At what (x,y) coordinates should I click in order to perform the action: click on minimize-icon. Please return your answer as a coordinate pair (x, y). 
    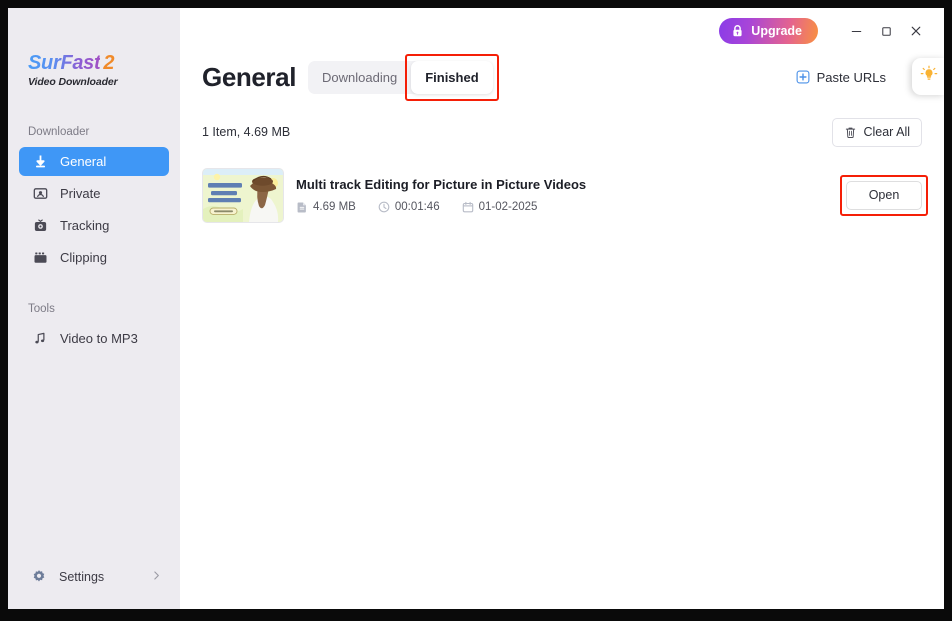
    Looking at the image, I should click on (856, 31).